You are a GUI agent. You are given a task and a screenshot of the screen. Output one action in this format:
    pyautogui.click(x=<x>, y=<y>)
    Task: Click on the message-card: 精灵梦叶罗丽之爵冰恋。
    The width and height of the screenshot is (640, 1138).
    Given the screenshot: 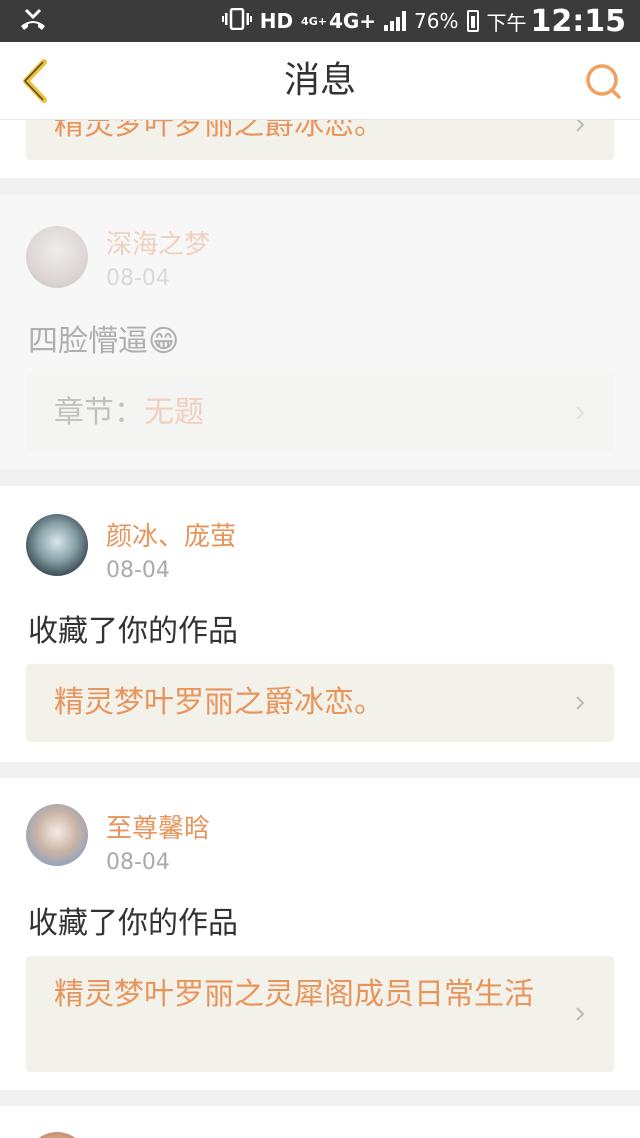 What is the action you would take?
    pyautogui.click(x=320, y=149)
    